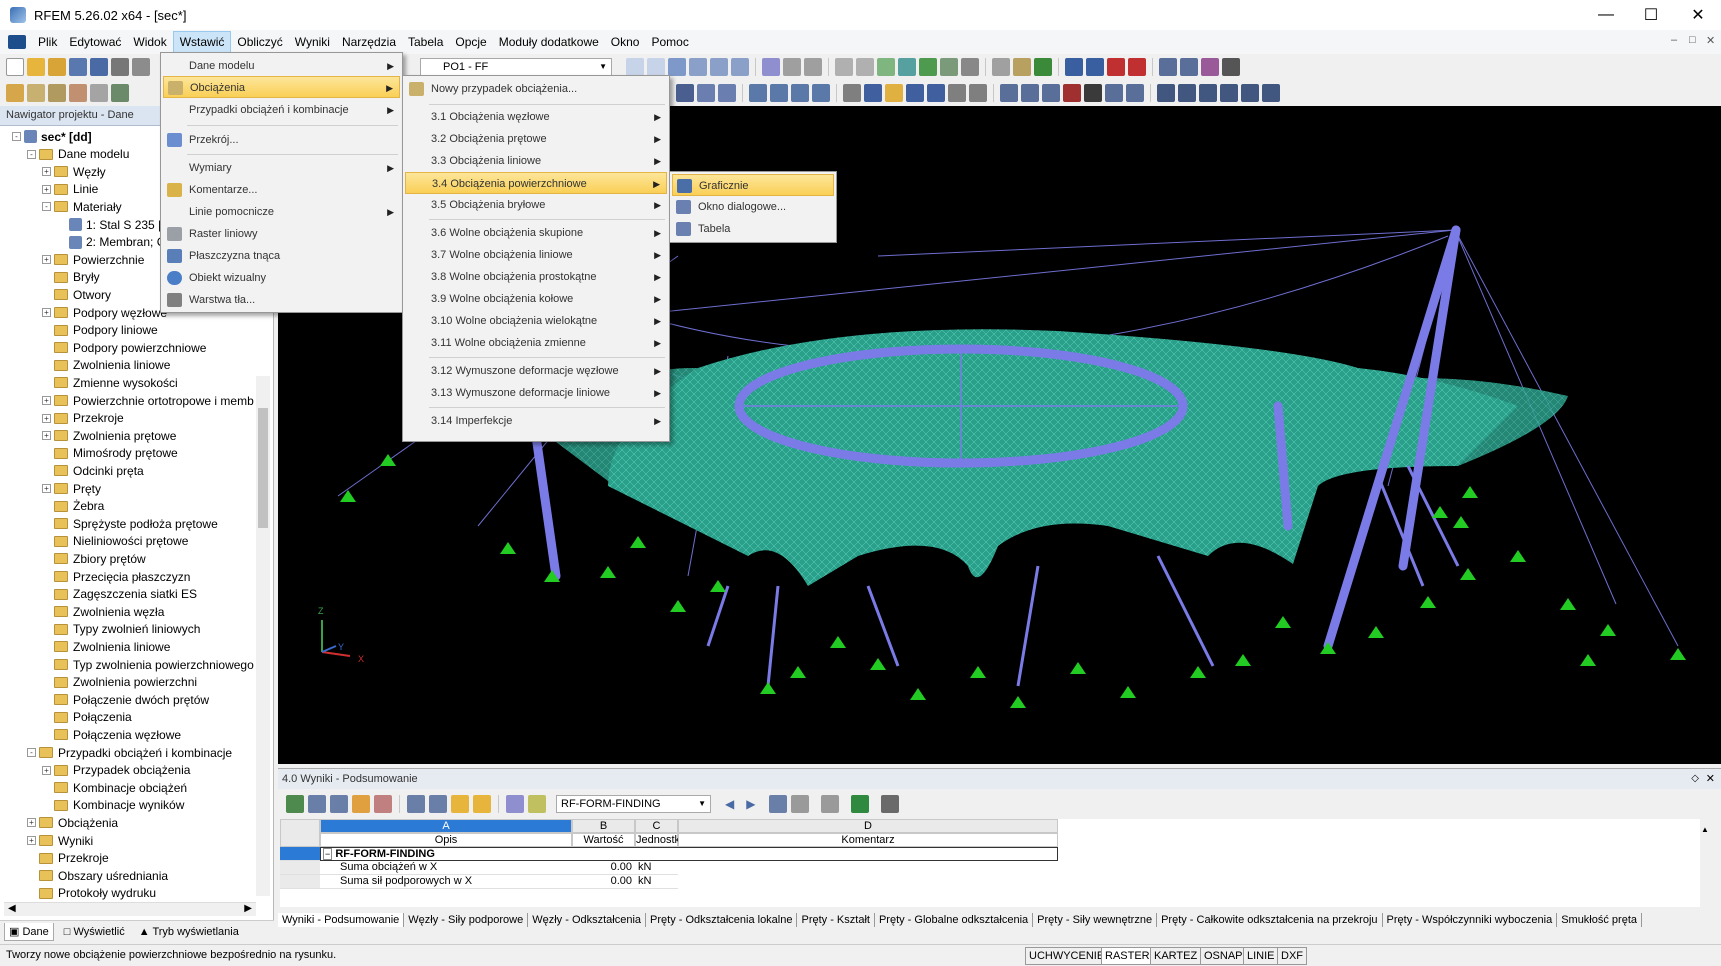  What do you see at coordinates (727, 93) in the screenshot?
I see `view-x-icon` at bounding box center [727, 93].